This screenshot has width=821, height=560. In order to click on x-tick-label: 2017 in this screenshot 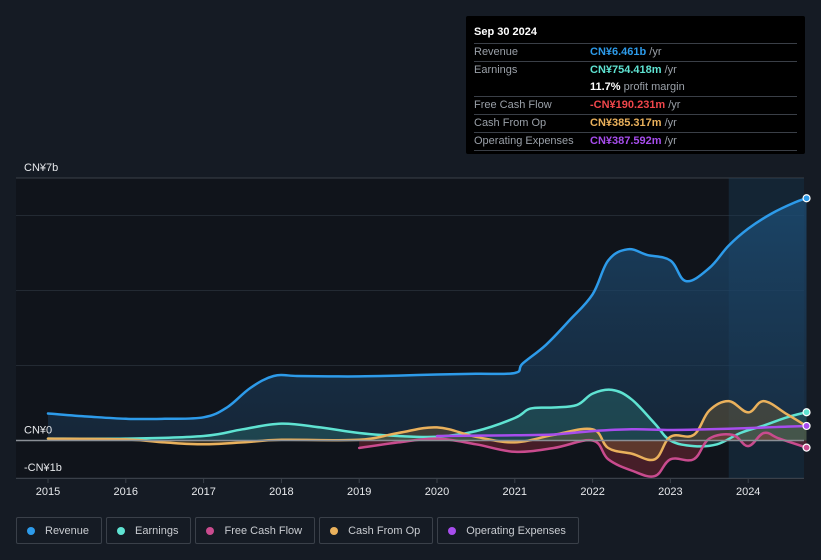, I will do `click(203, 492)`.